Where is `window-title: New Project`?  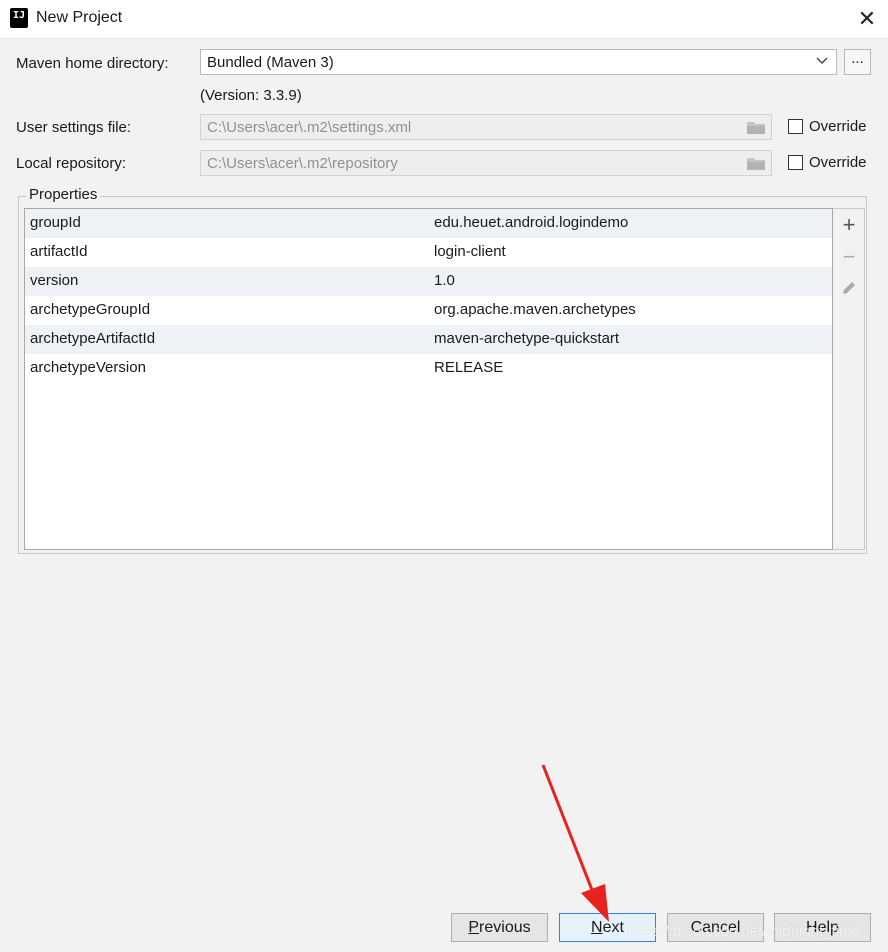 window-title: New Project is located at coordinates (79, 17).